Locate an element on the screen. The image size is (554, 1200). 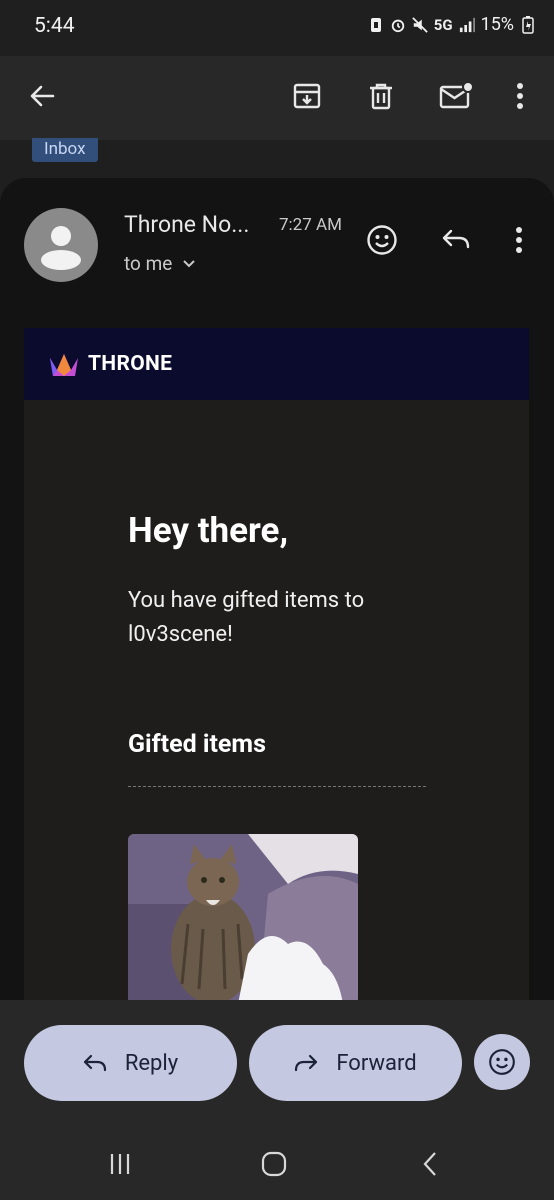
forward-icon is located at coordinates (306, 1063).